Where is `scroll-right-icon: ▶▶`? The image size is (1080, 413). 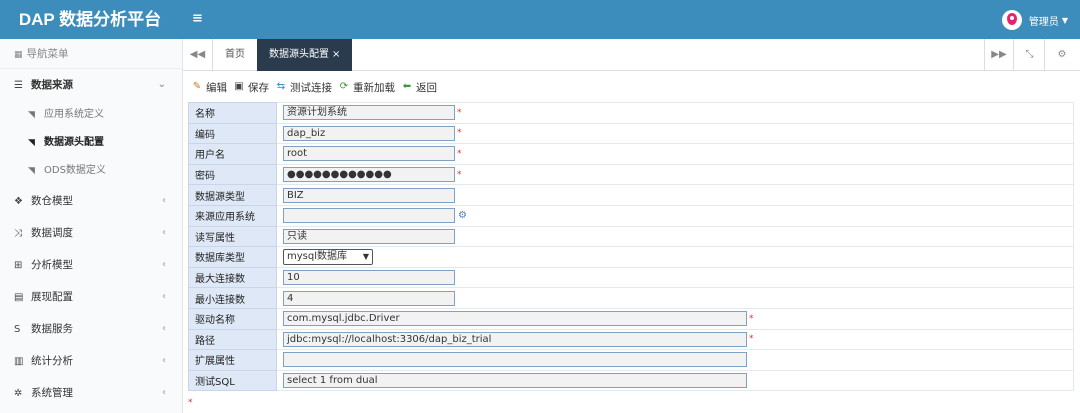 scroll-right-icon: ▶▶ is located at coordinates (999, 55).